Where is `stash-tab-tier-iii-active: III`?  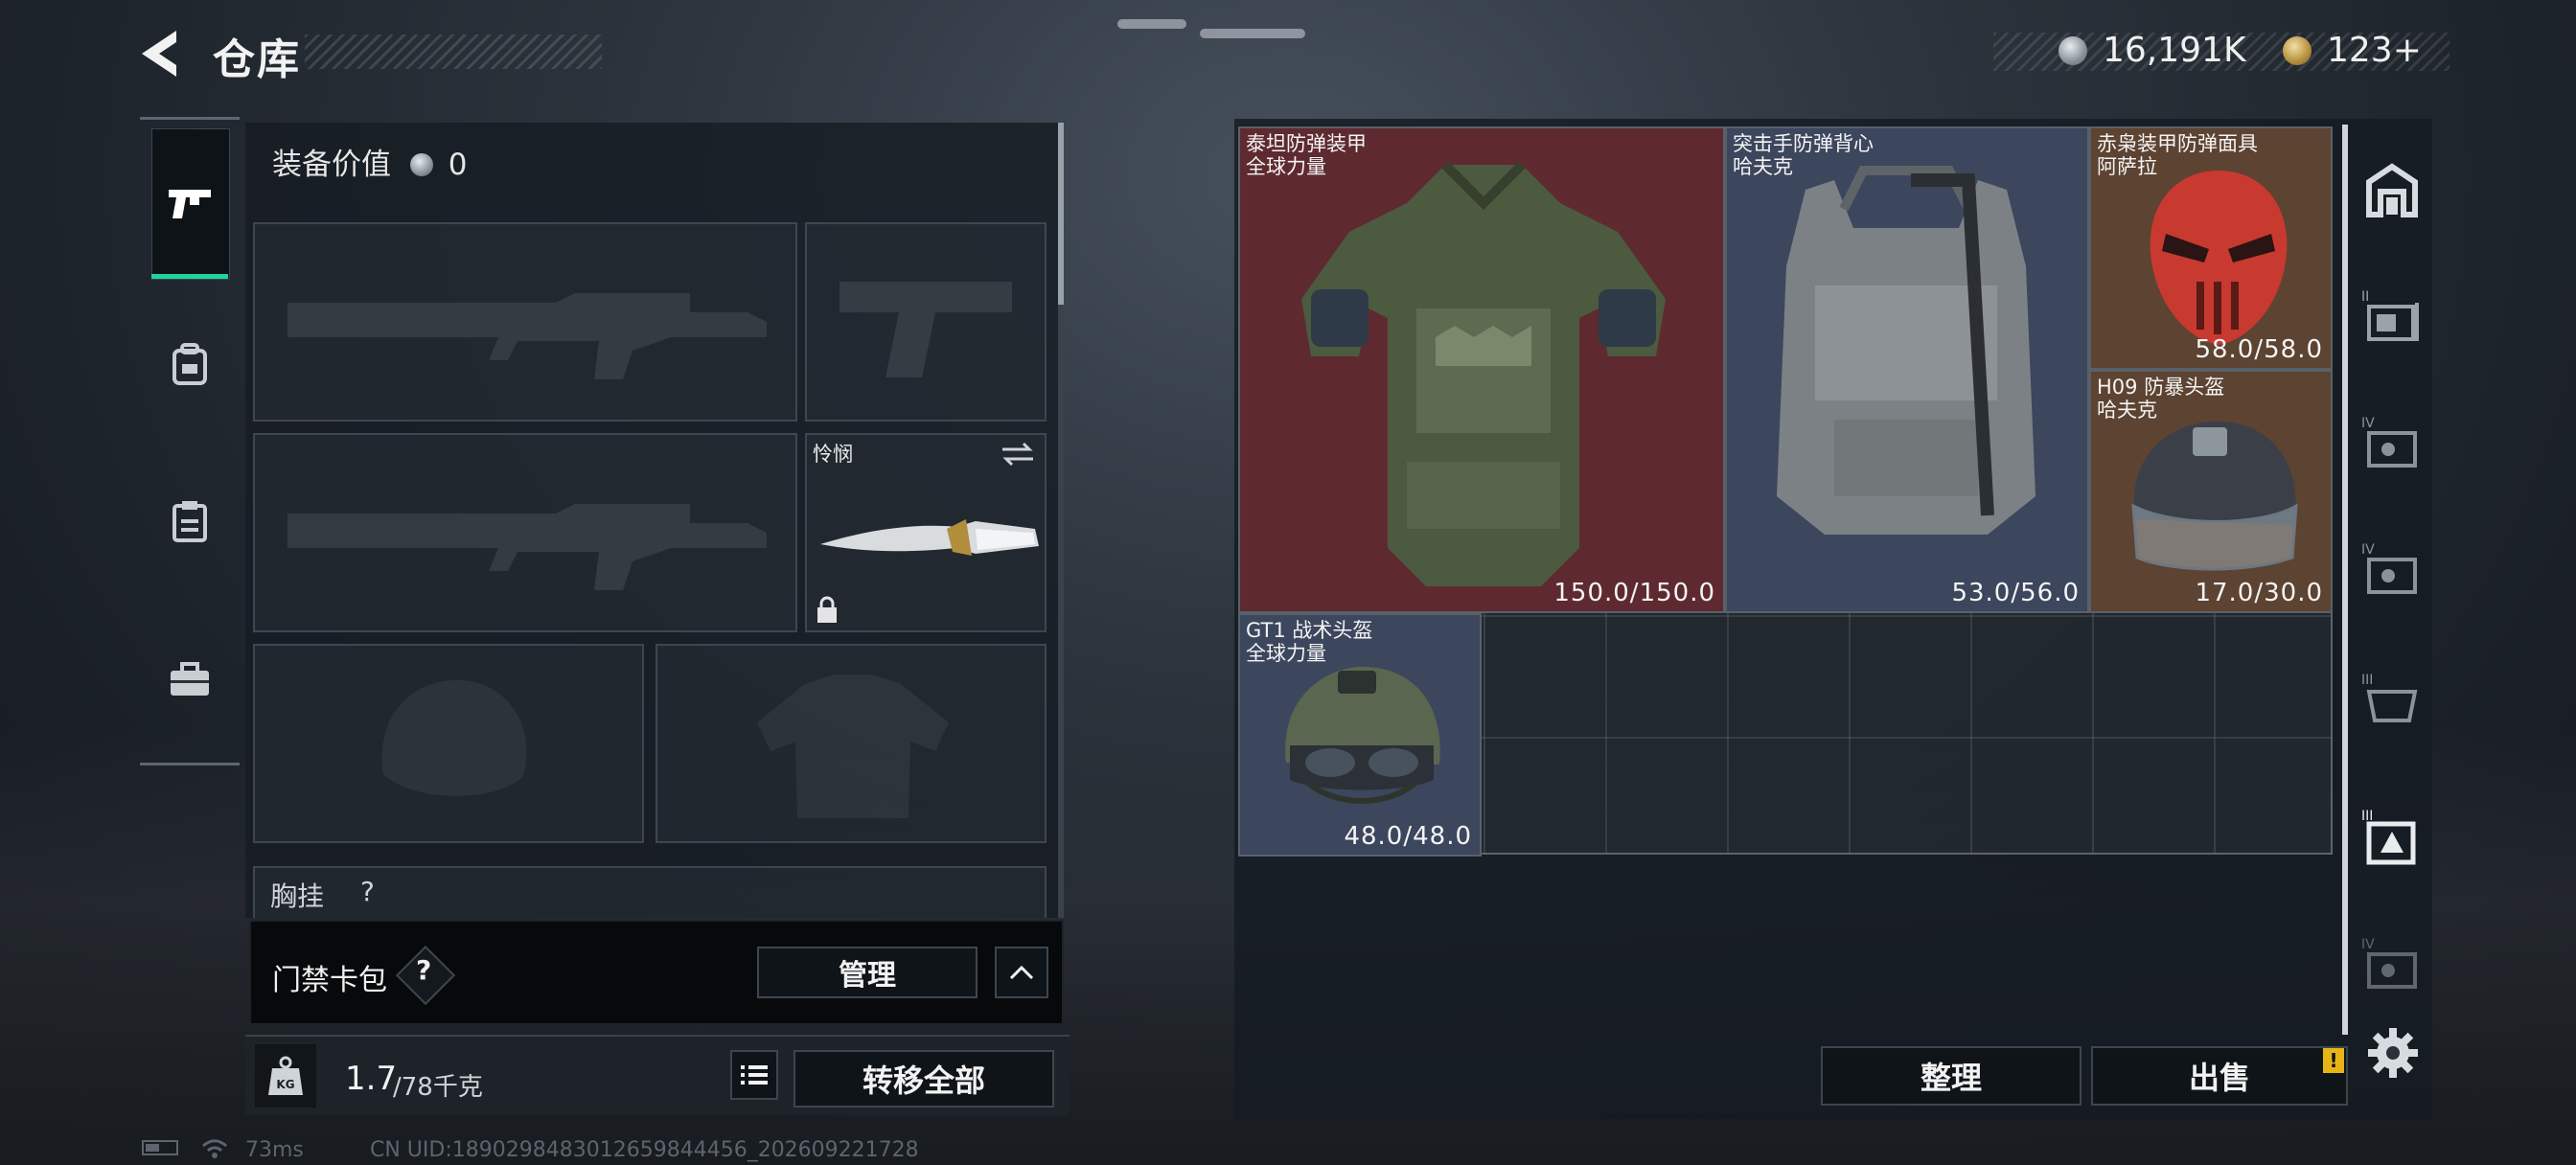
stash-tab-tier-iii-active: III is located at coordinates (2392, 836).